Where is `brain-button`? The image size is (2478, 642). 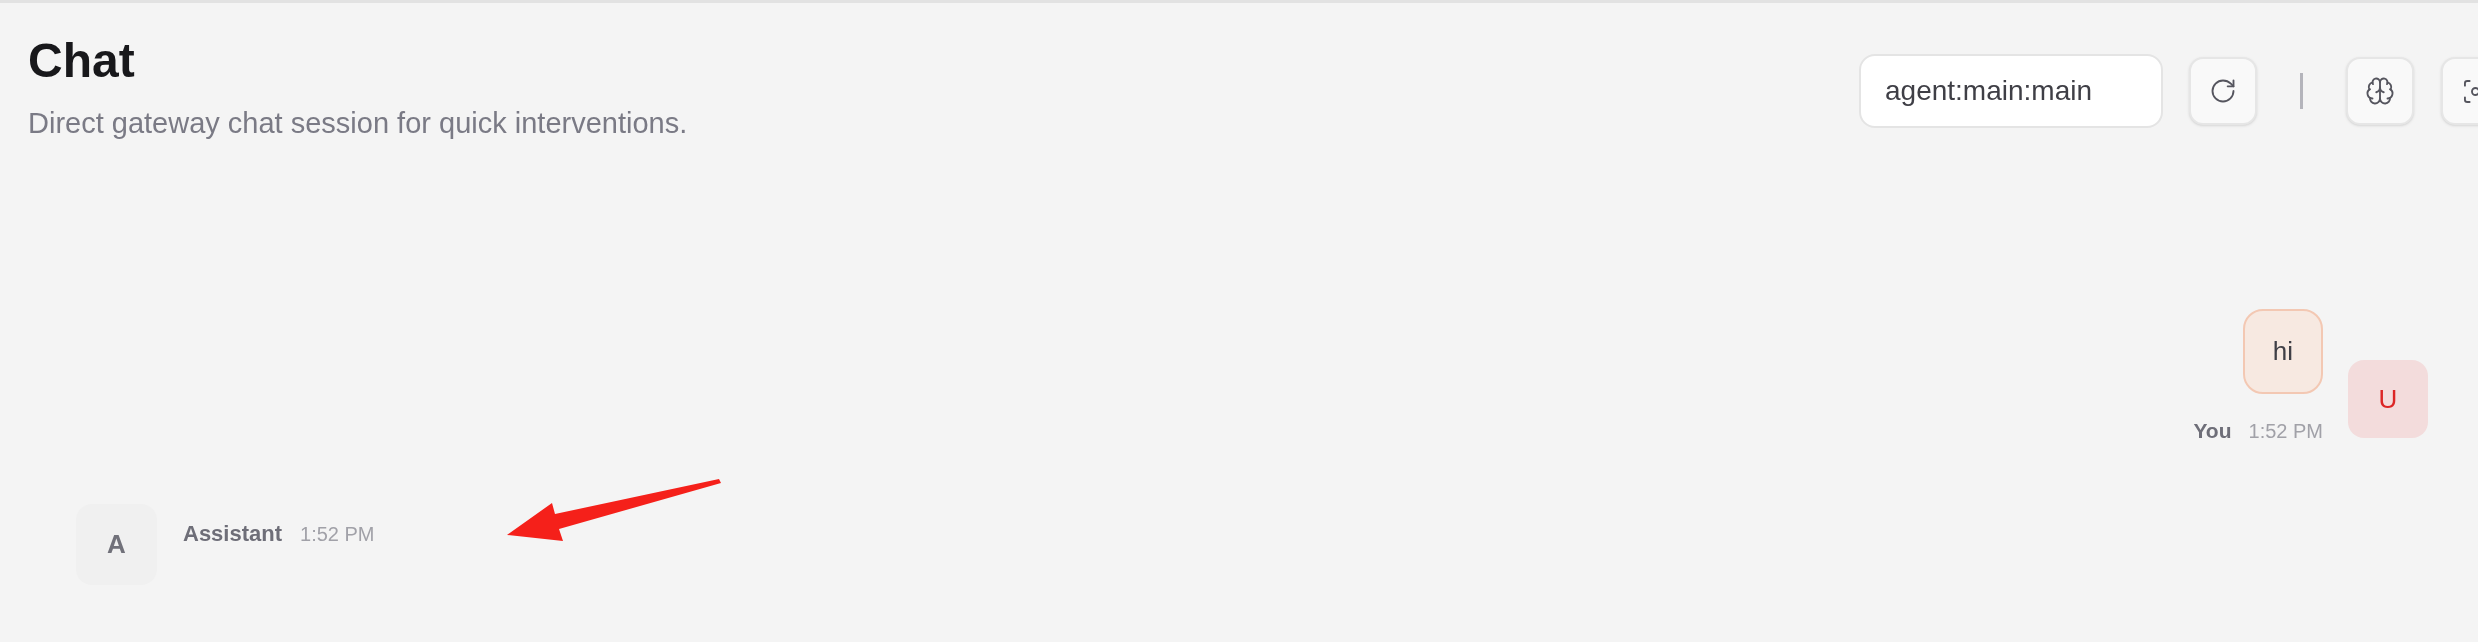 brain-button is located at coordinates (2380, 91).